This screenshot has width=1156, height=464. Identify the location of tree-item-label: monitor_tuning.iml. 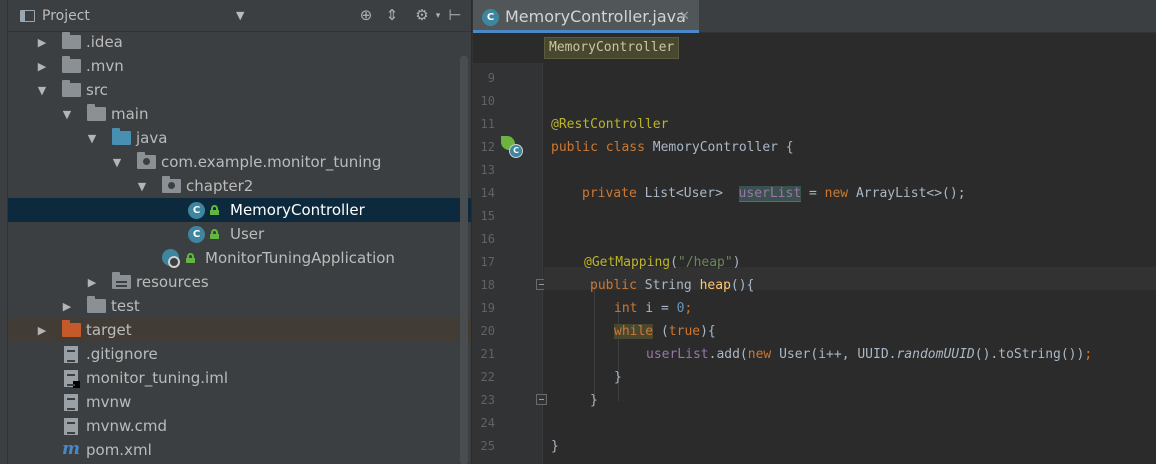
(157, 378).